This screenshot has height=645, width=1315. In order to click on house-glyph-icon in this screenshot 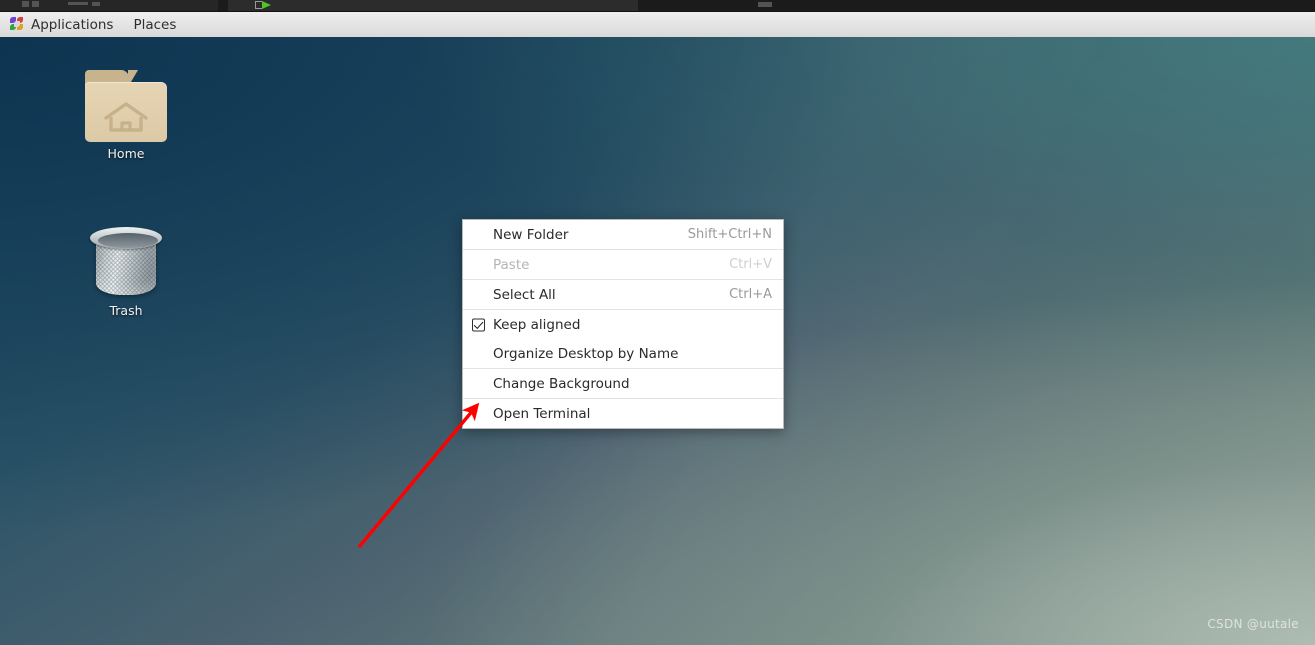, I will do `click(126, 117)`.